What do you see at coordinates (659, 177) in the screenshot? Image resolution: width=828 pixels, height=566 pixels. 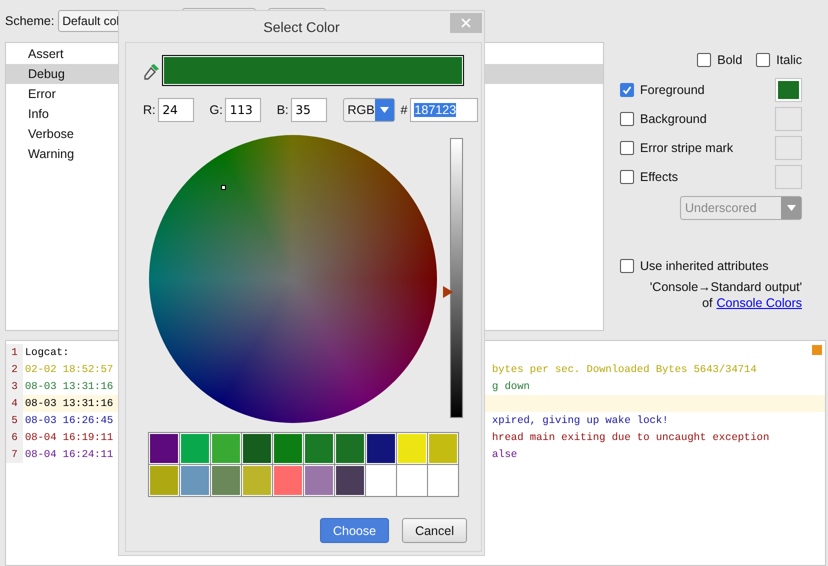 I see `checkbox-label: Effects` at bounding box center [659, 177].